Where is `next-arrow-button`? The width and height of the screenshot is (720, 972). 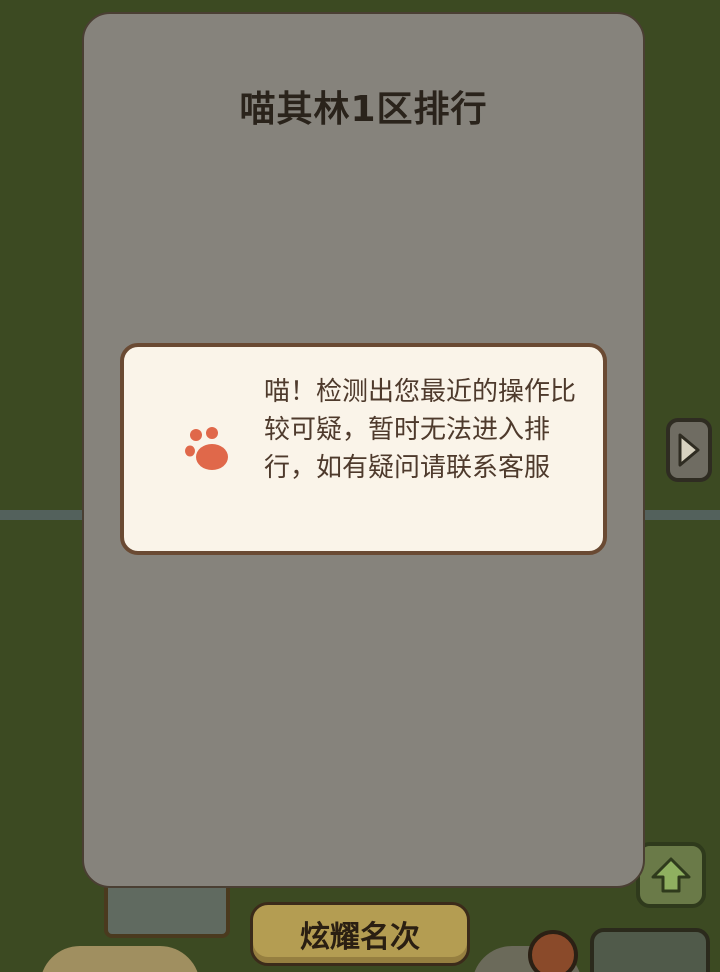
next-arrow-button is located at coordinates (689, 450).